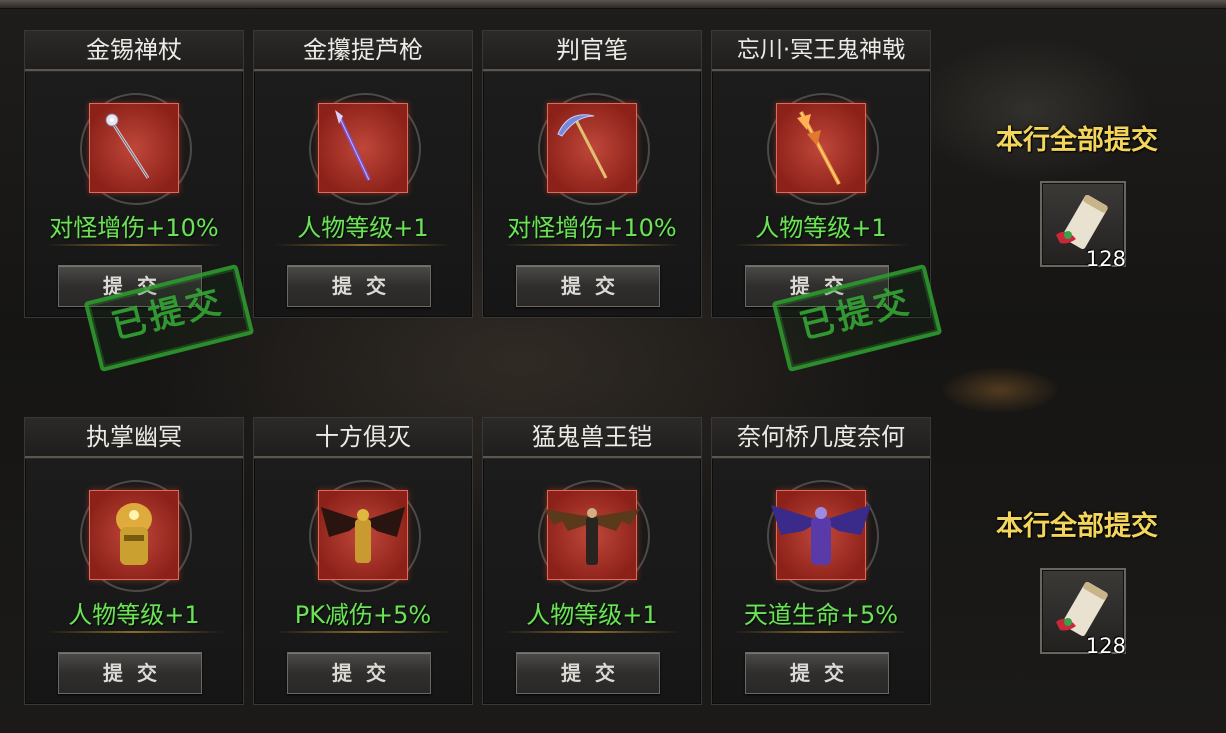 Image resolution: width=1226 pixels, height=733 pixels. I want to click on bat-winged-armor-icon, so click(592, 536).